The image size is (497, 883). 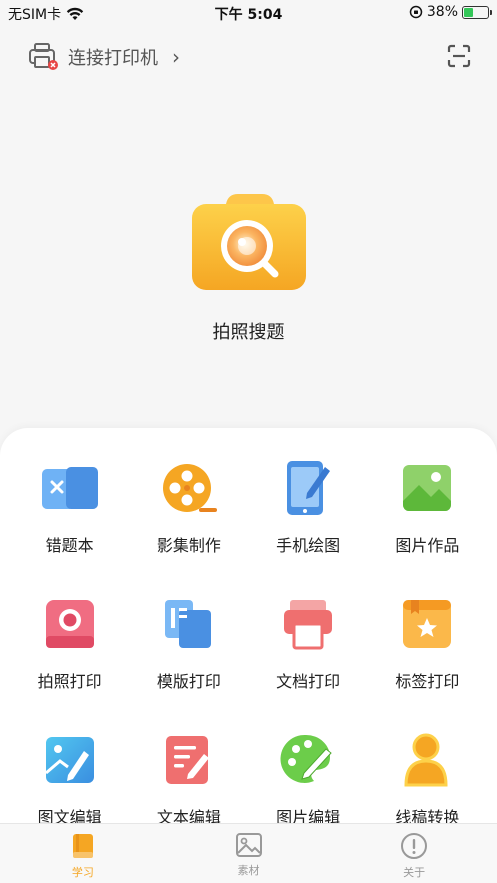 What do you see at coordinates (248, 58) in the screenshot?
I see `header: 连接打印机 ›` at bounding box center [248, 58].